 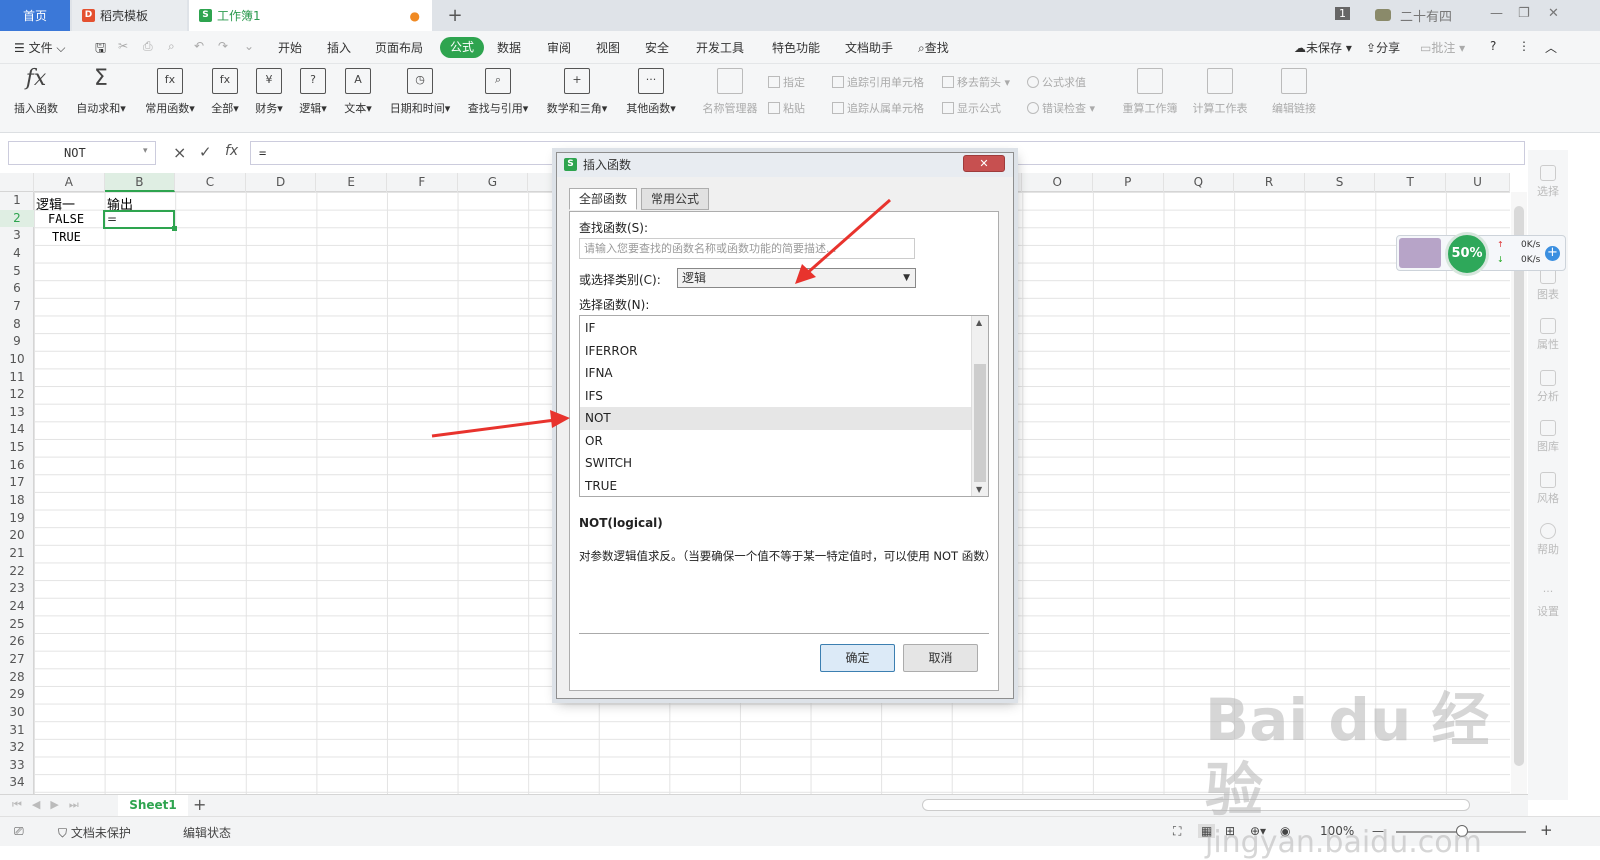 What do you see at coordinates (661, 318) in the screenshot?
I see `annotation-arrows` at bounding box center [661, 318].